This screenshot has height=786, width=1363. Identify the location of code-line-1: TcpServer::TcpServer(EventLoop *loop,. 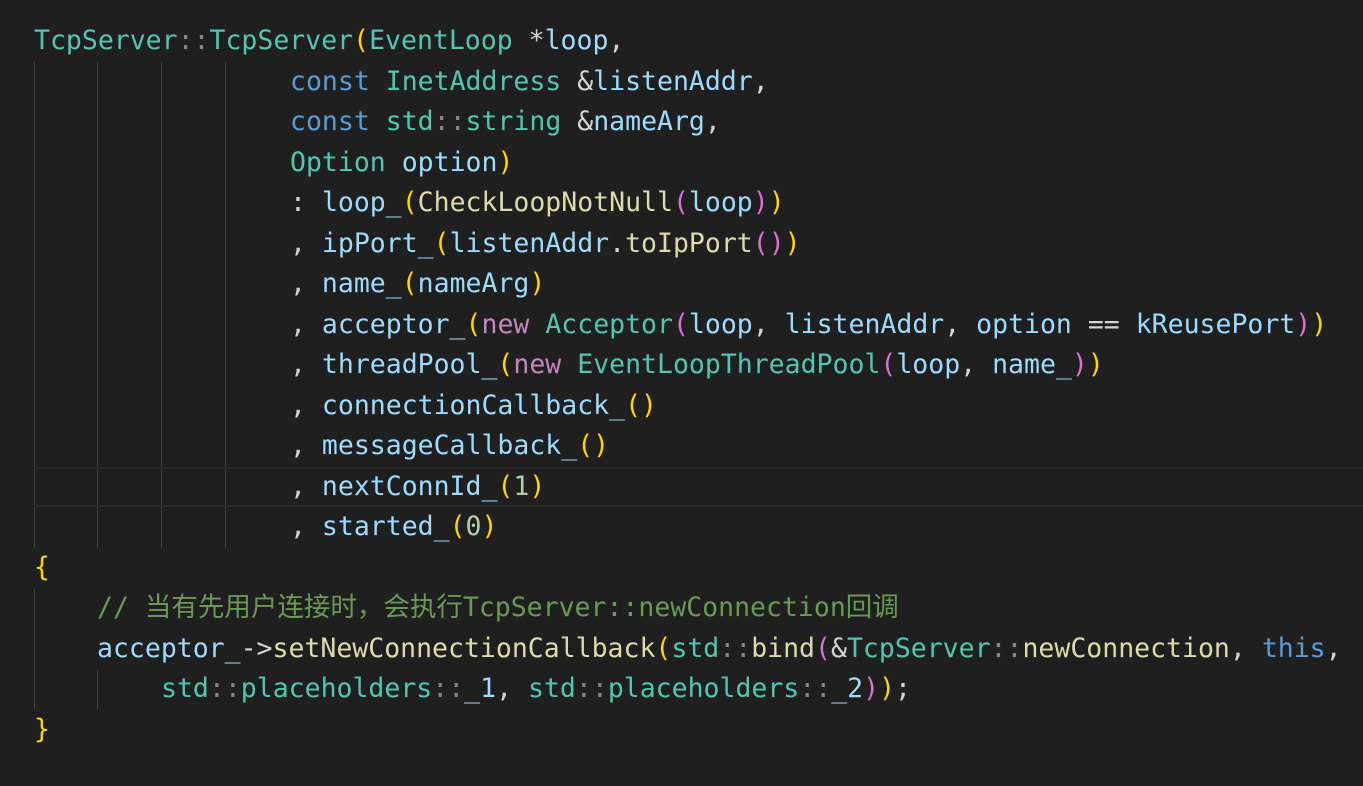
(329, 41).